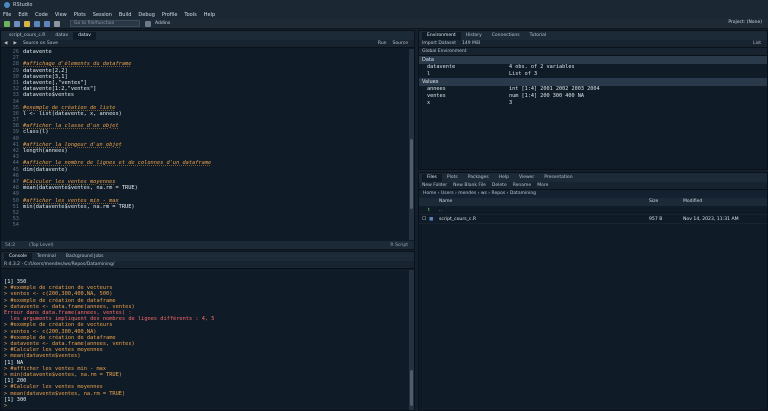  Describe the element at coordinates (666, 202) in the screenshot. I see `col-size: Size` at that location.